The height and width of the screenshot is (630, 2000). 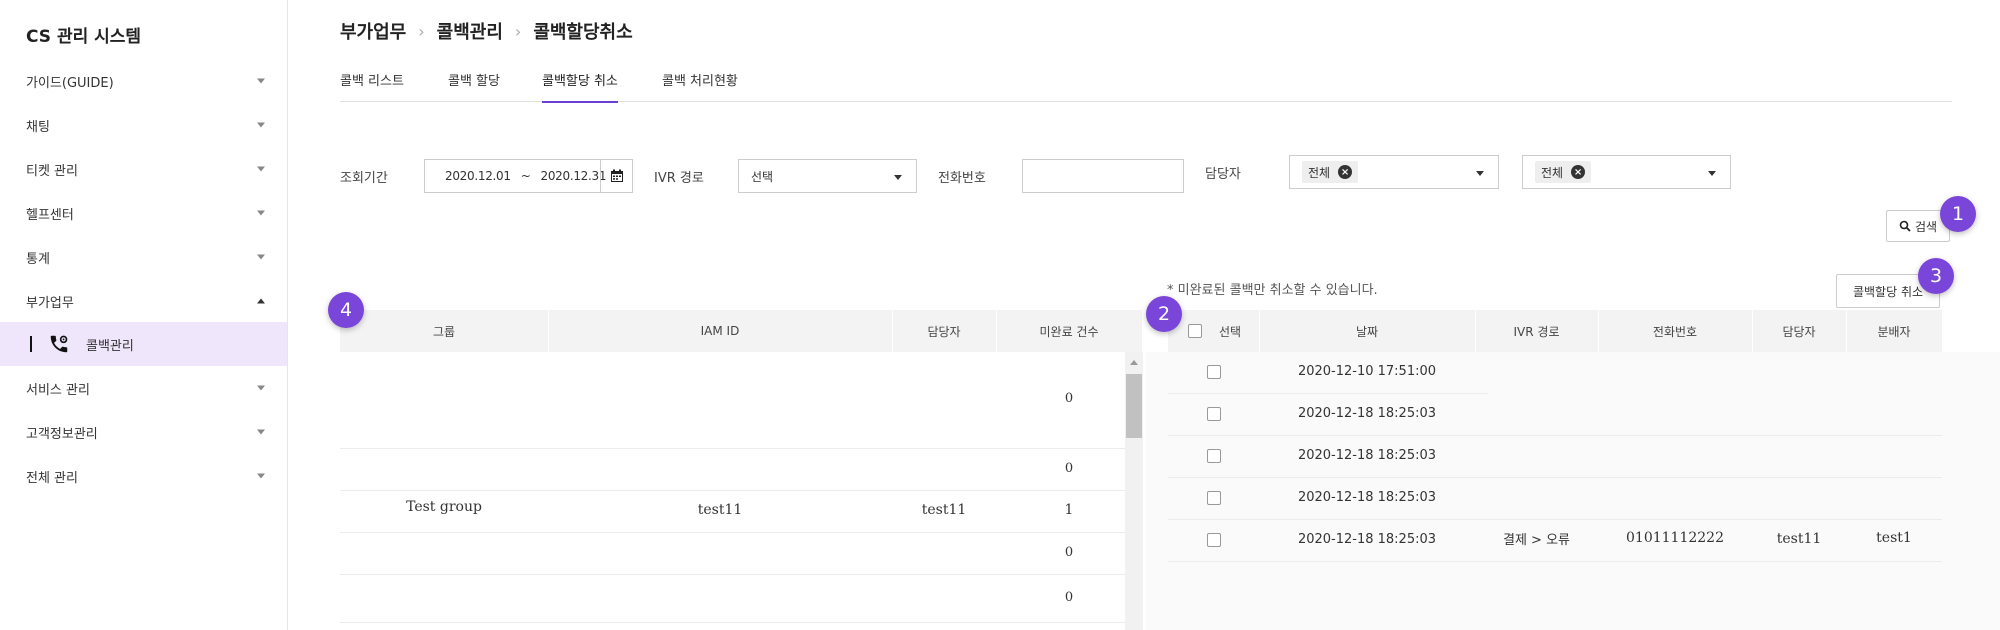 What do you see at coordinates (58, 390) in the screenshot?
I see `sidebar-item-label: 서비스 관리` at bounding box center [58, 390].